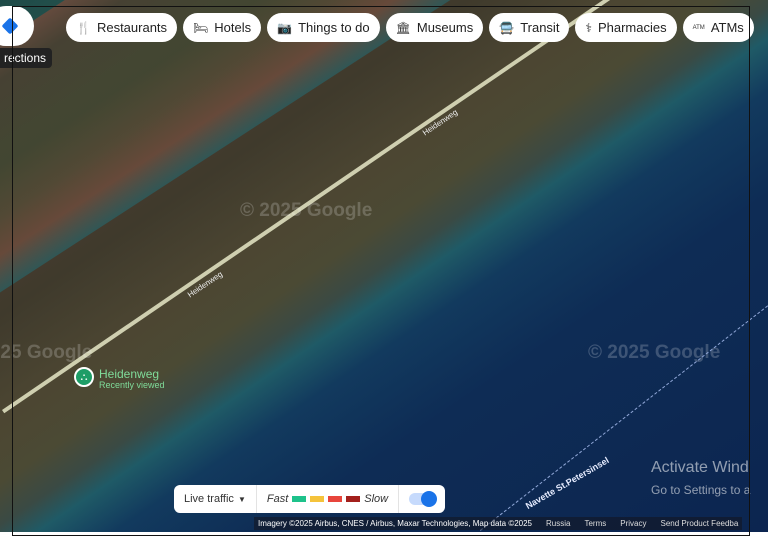 This screenshot has height=543, width=768. I want to click on bus-icon: 🚍, so click(507, 27).